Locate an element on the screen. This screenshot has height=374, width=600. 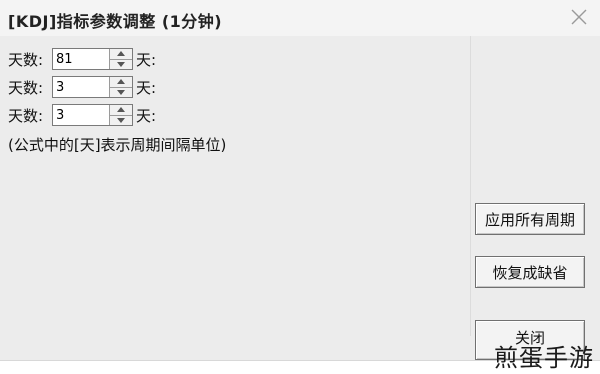
param-row-2: 天数: 天: is located at coordinates (82, 87).